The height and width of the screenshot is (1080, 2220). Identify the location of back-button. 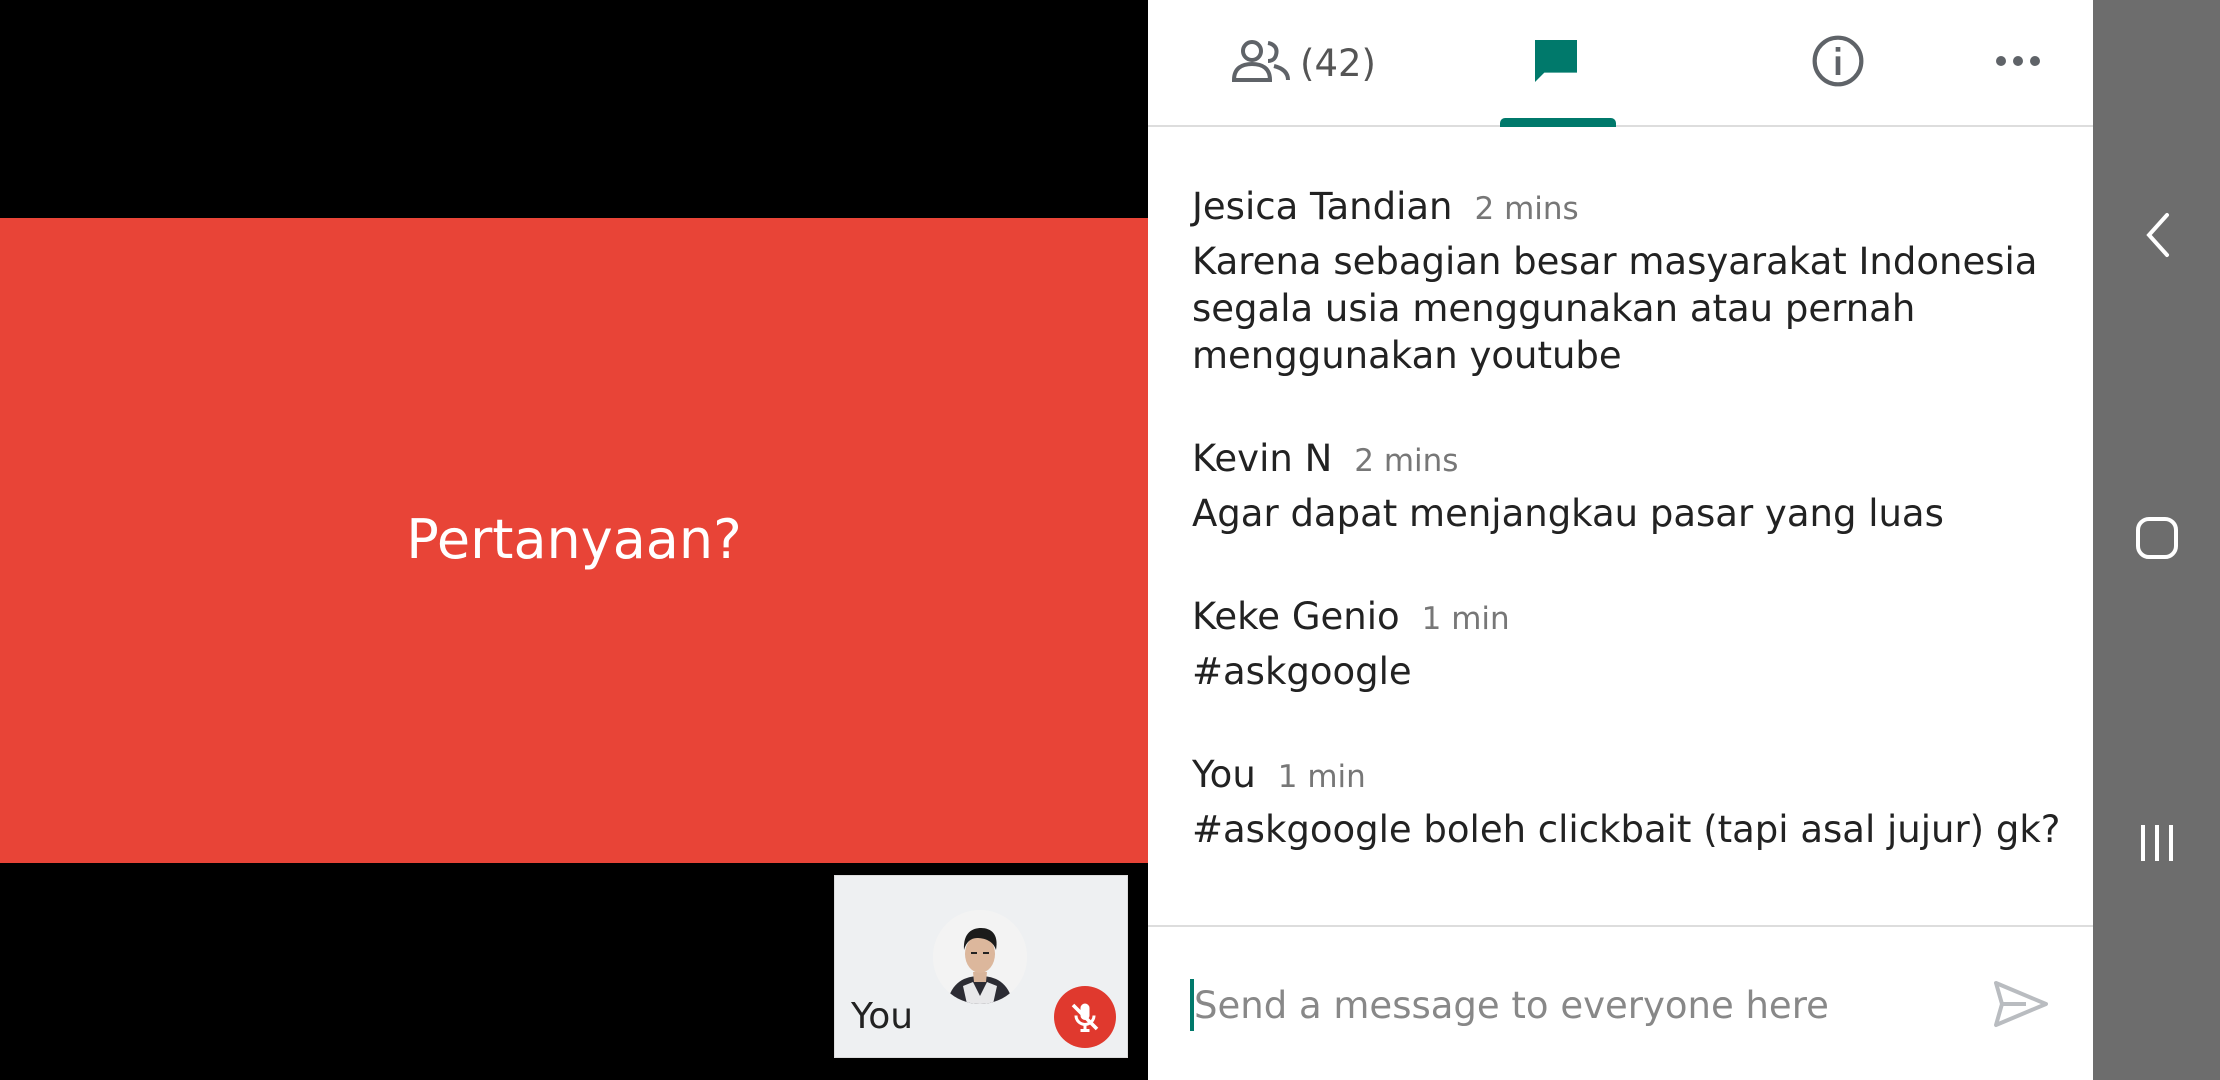
(2156, 237).